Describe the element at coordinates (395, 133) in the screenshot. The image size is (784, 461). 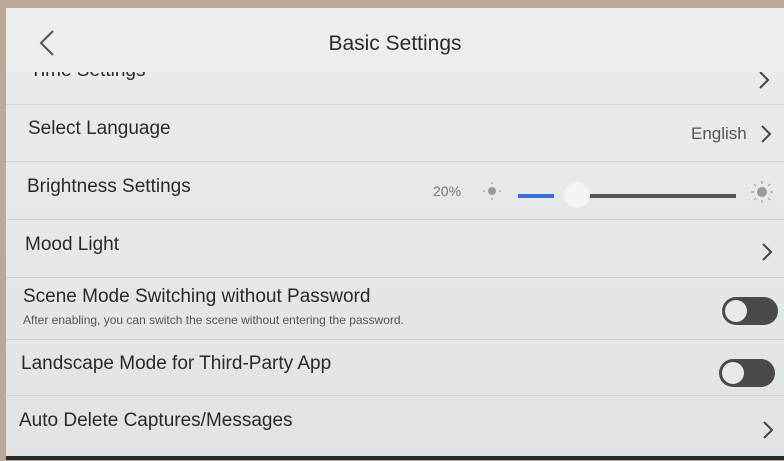
I see `select-language-row: Select Language English` at that location.